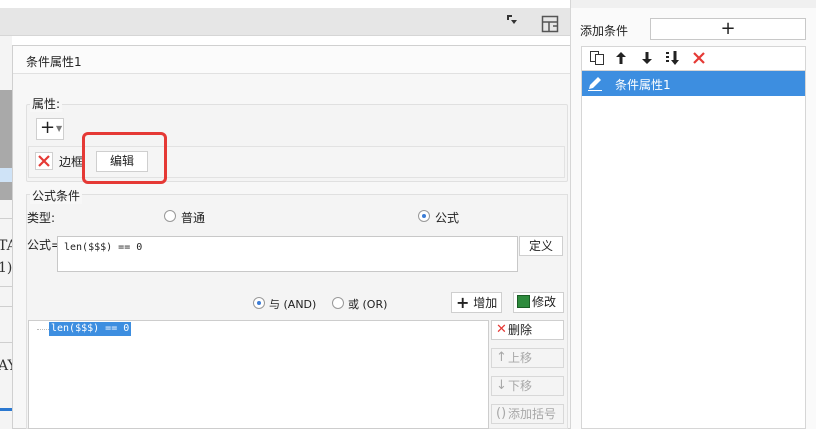  What do you see at coordinates (447, 218) in the screenshot?
I see `type-formula-label: 公式` at bounding box center [447, 218].